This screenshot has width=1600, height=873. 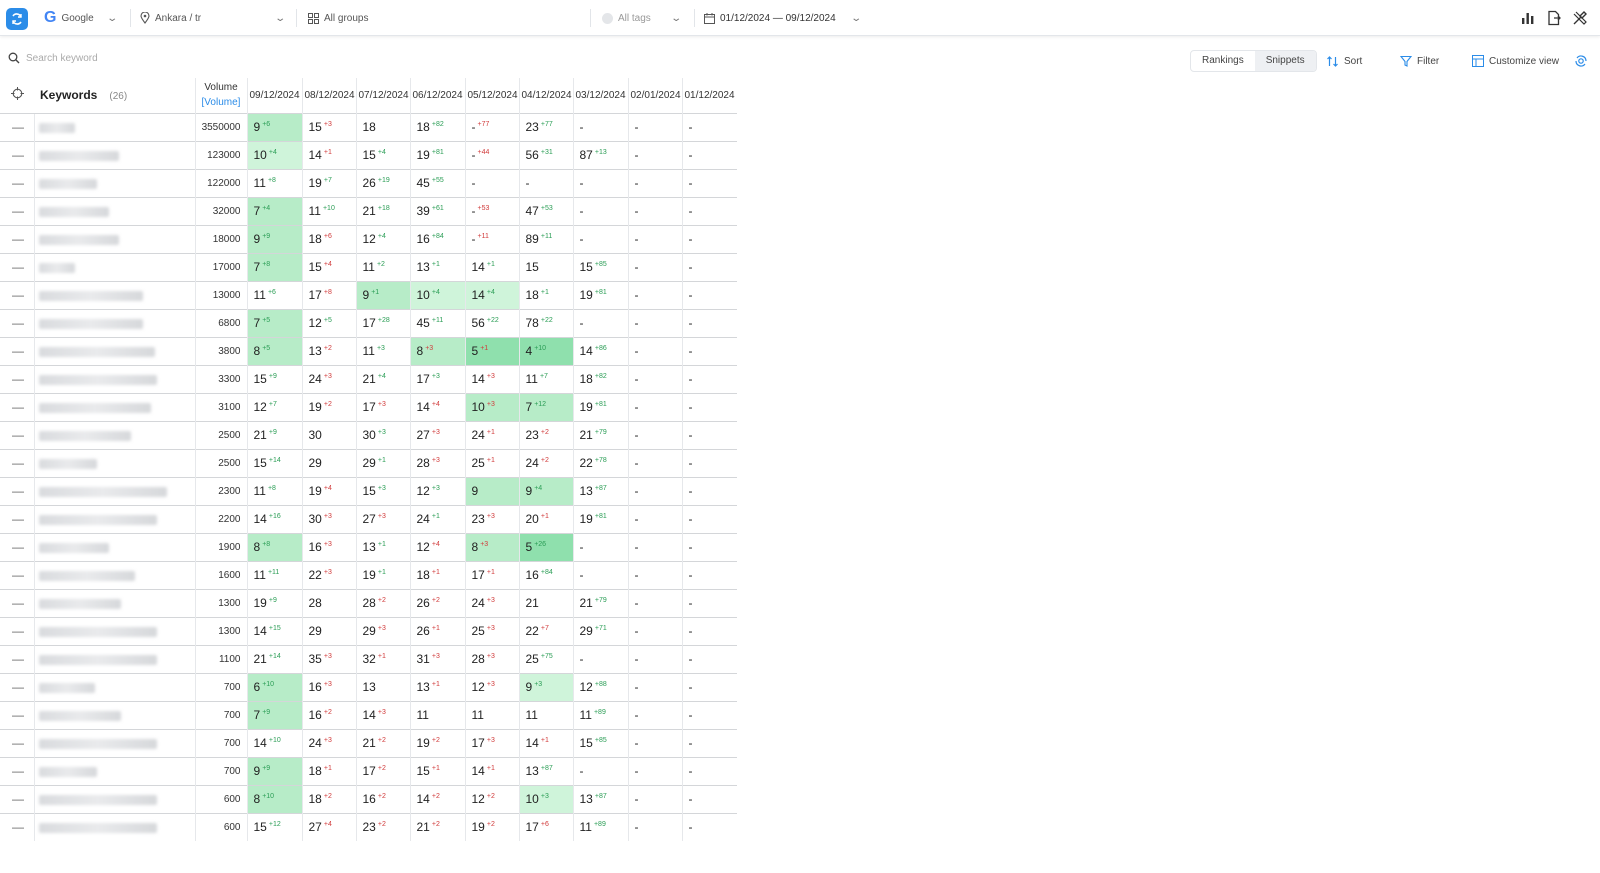 I want to click on rank-cell: 7 +5, so click(x=274, y=322).